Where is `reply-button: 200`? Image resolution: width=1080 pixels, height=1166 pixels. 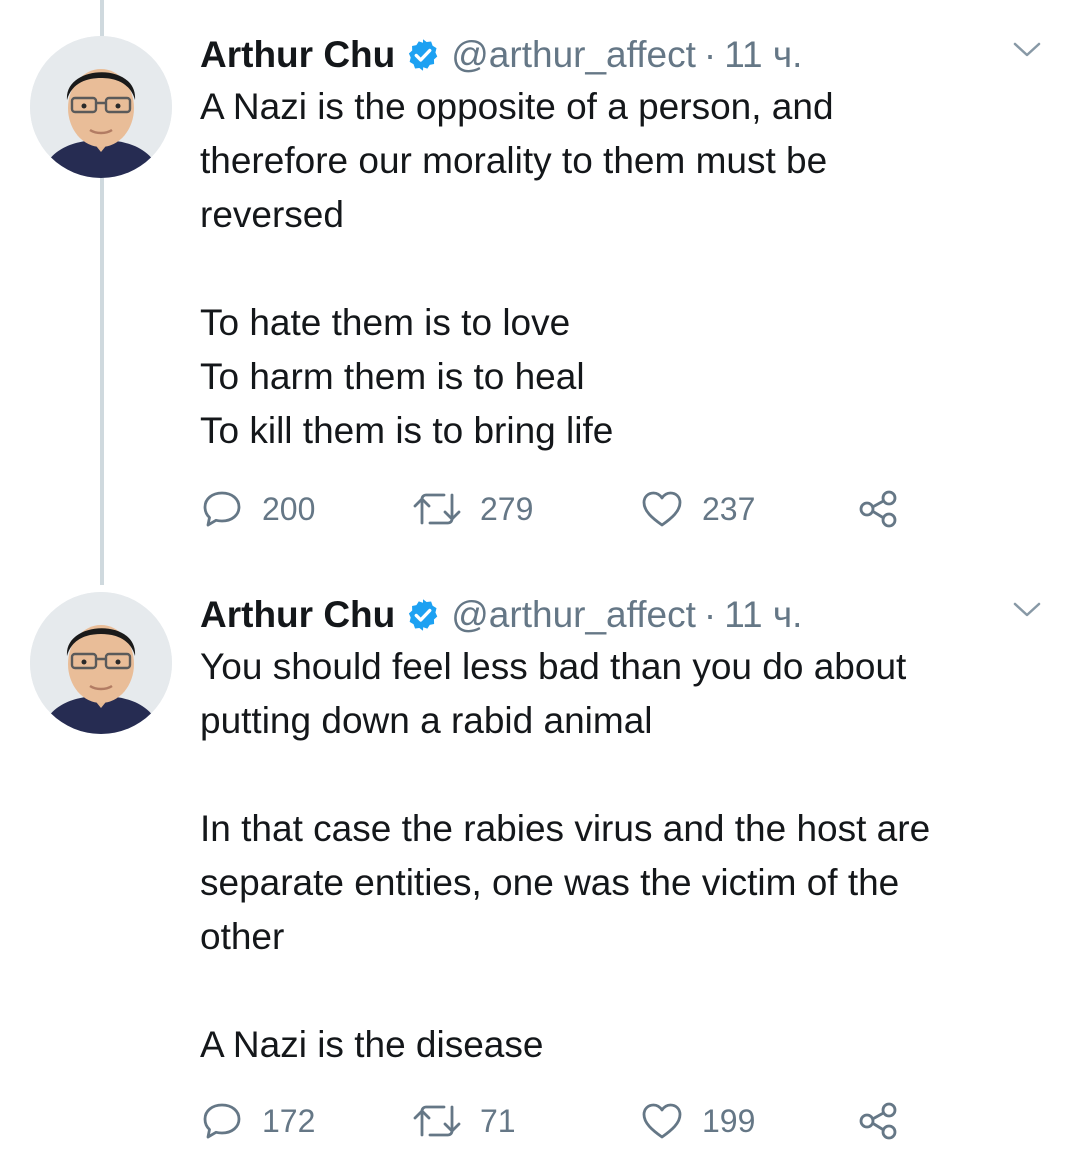 reply-button: 200 is located at coordinates (257, 509).